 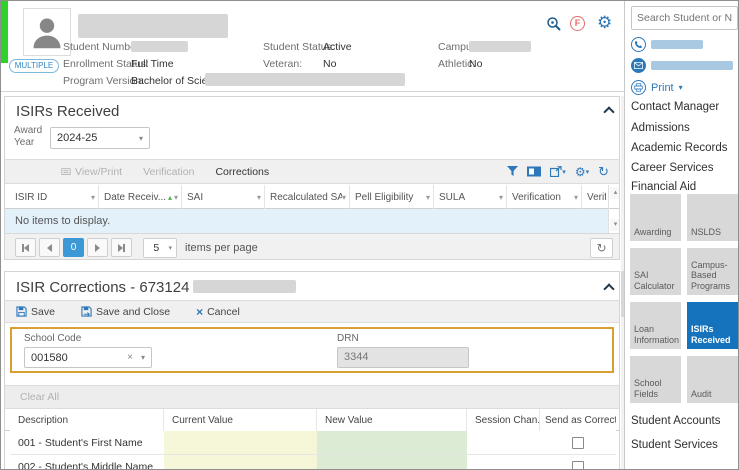 I want to click on pager-last-button, so click(x=121, y=247).